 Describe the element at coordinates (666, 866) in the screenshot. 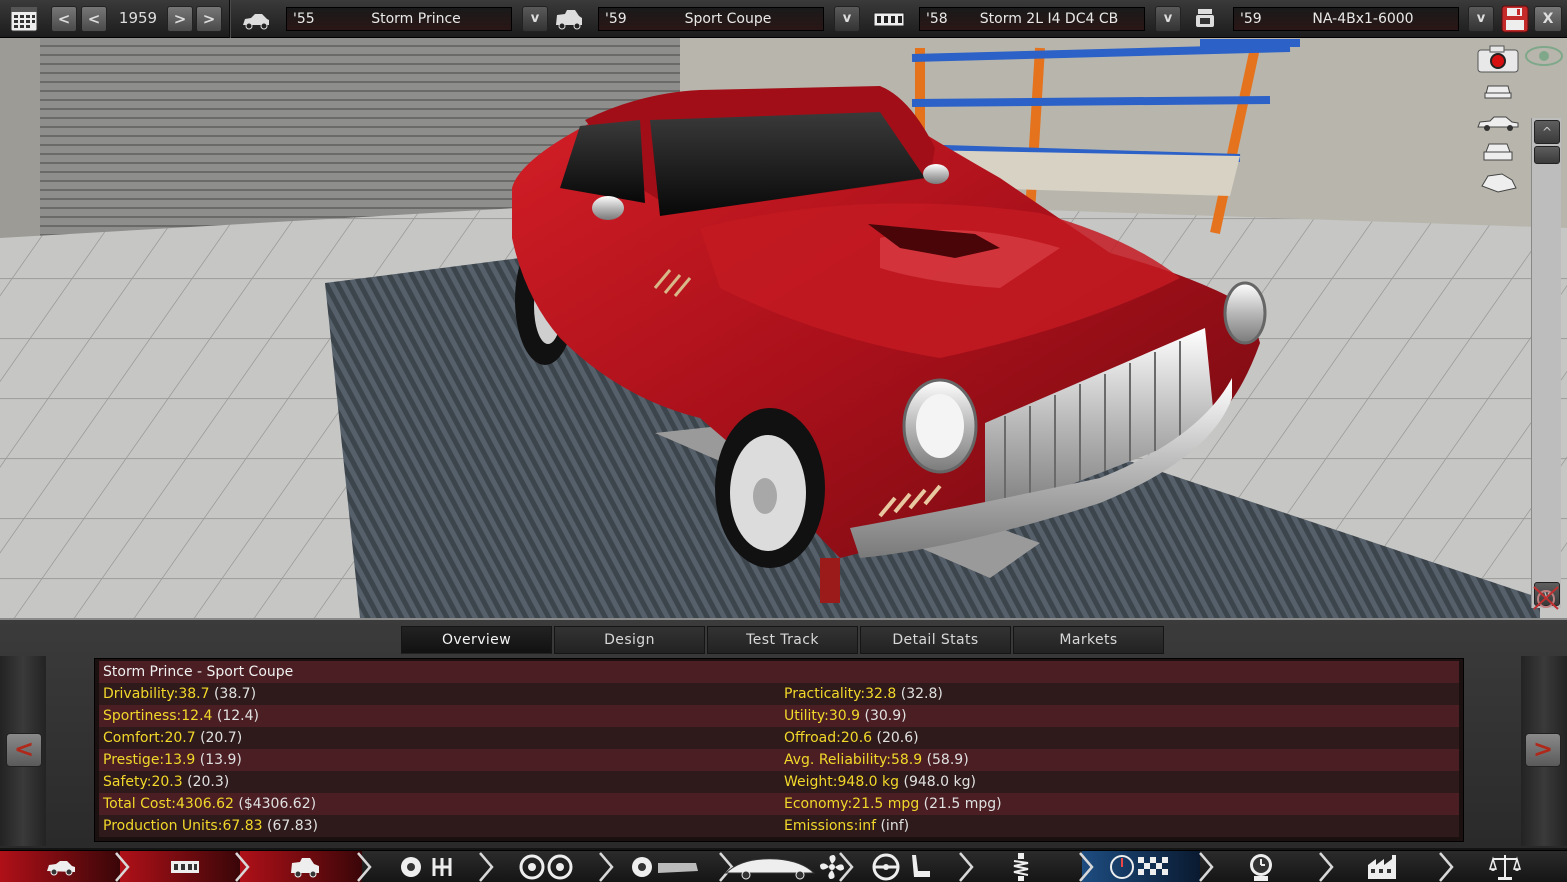

I see `body-design-icon` at that location.